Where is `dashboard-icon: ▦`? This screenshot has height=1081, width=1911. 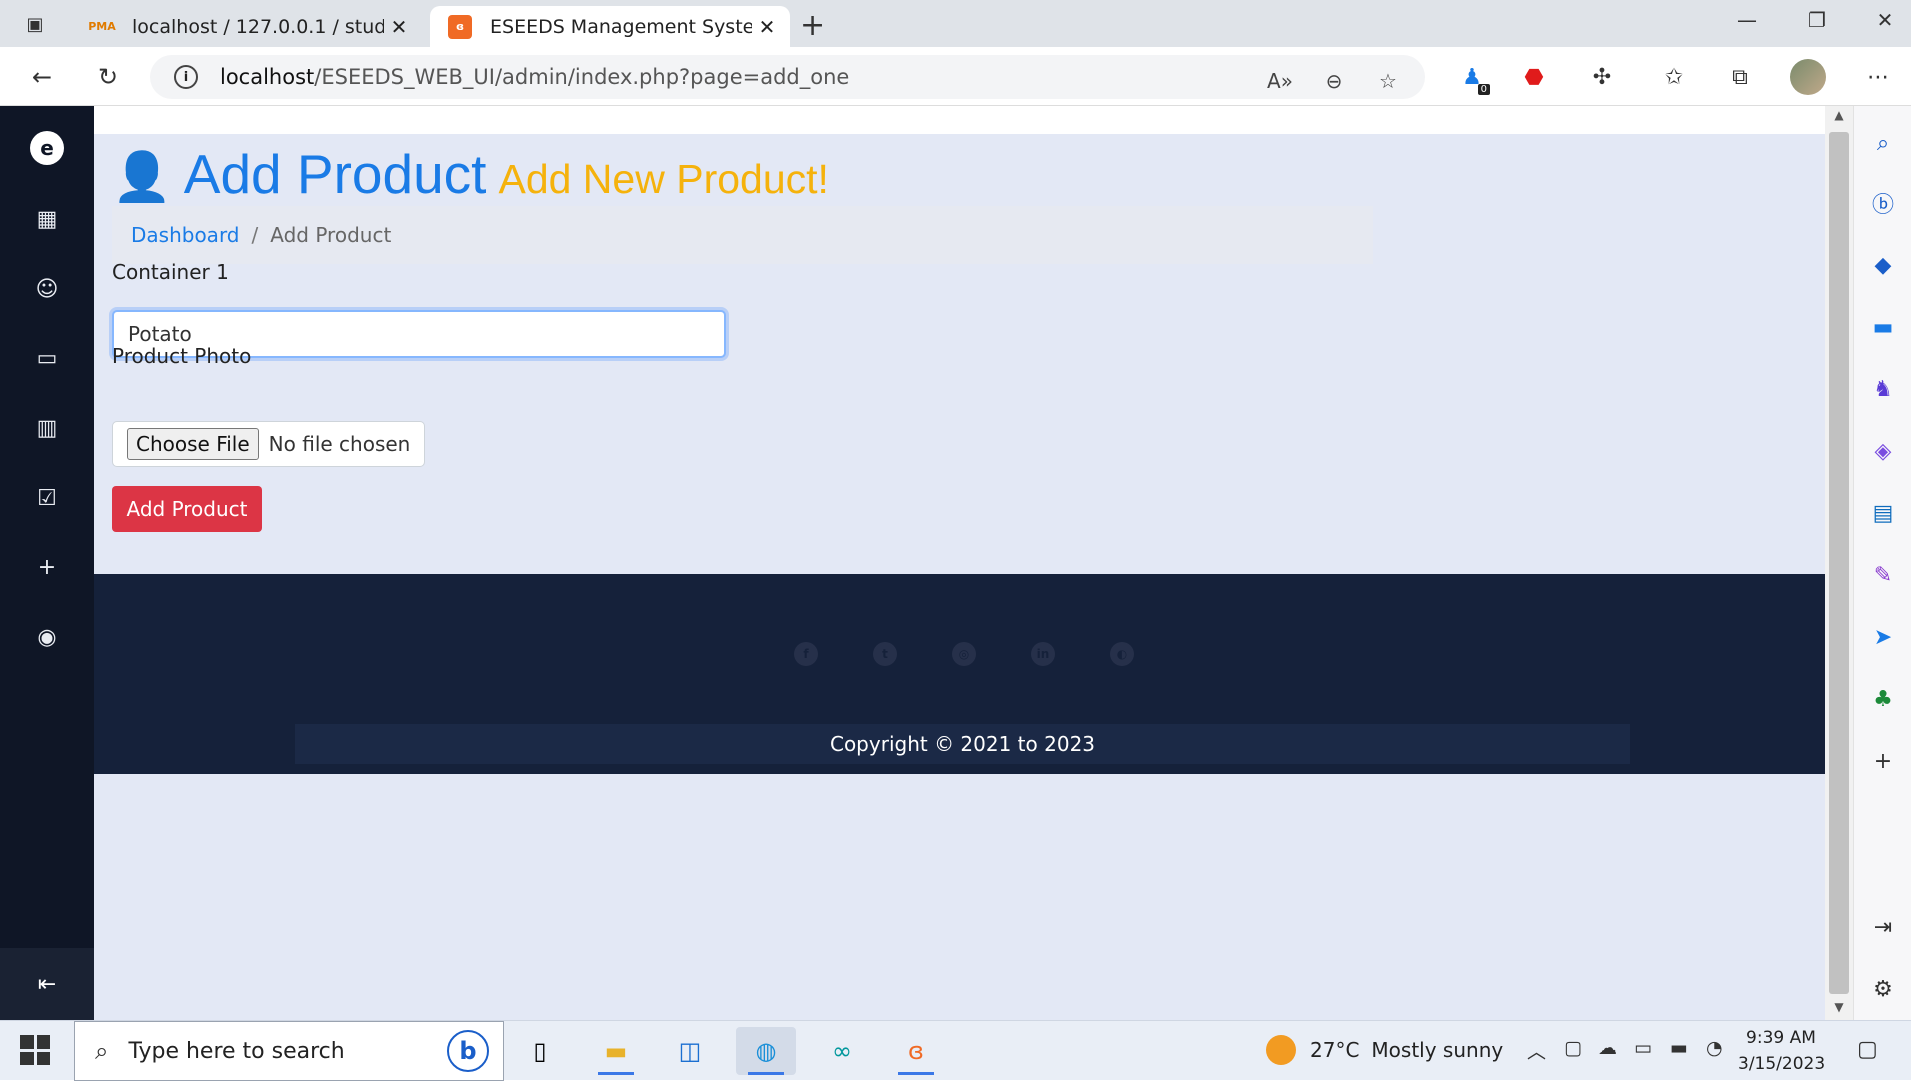 dashboard-icon: ▦ is located at coordinates (47, 219).